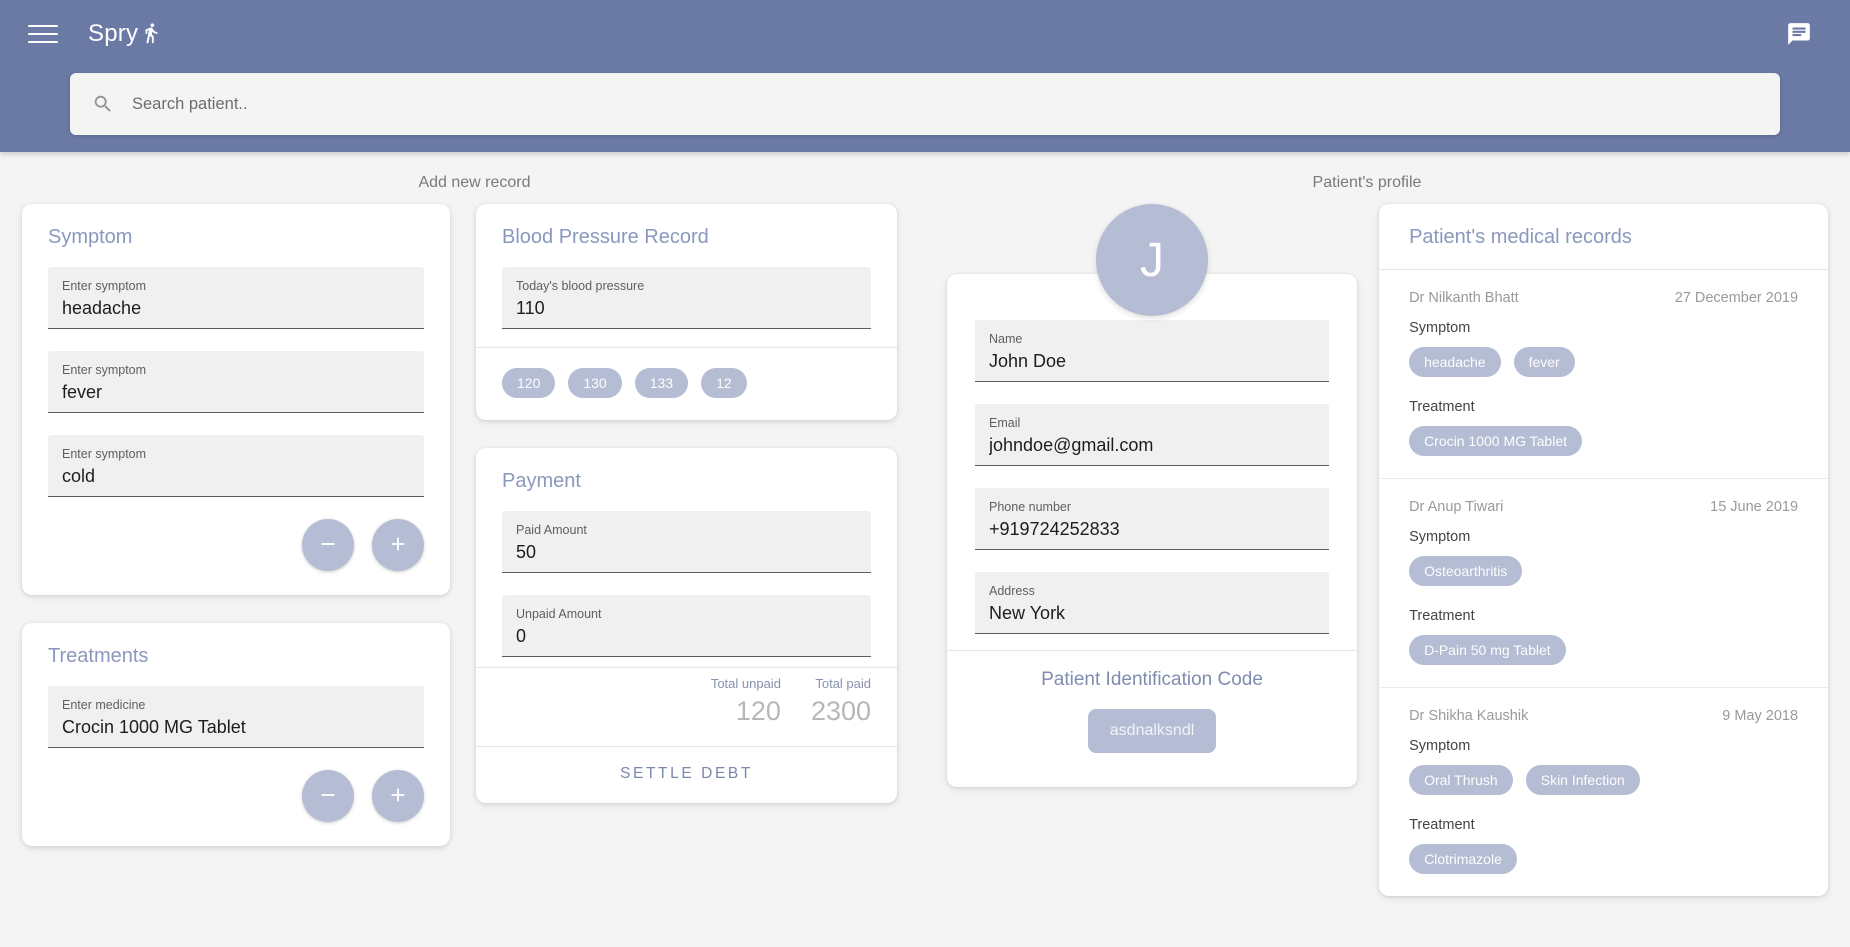  What do you see at coordinates (1455, 362) in the screenshot?
I see `symptom-chip: headache` at bounding box center [1455, 362].